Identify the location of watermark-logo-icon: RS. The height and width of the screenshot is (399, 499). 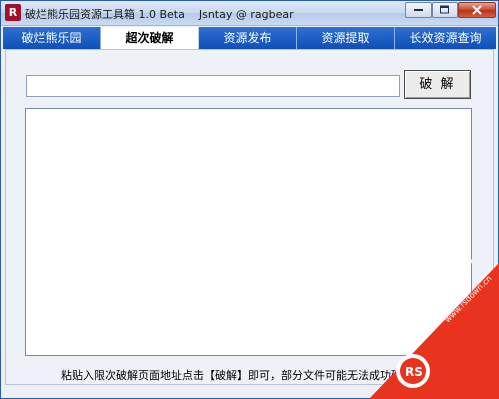
(414, 372).